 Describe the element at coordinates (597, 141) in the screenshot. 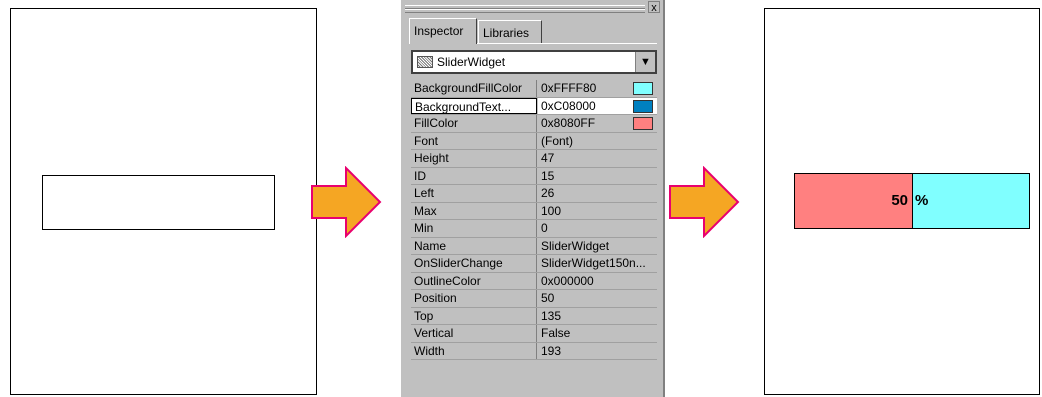

I see `property-value: (Font)` at that location.